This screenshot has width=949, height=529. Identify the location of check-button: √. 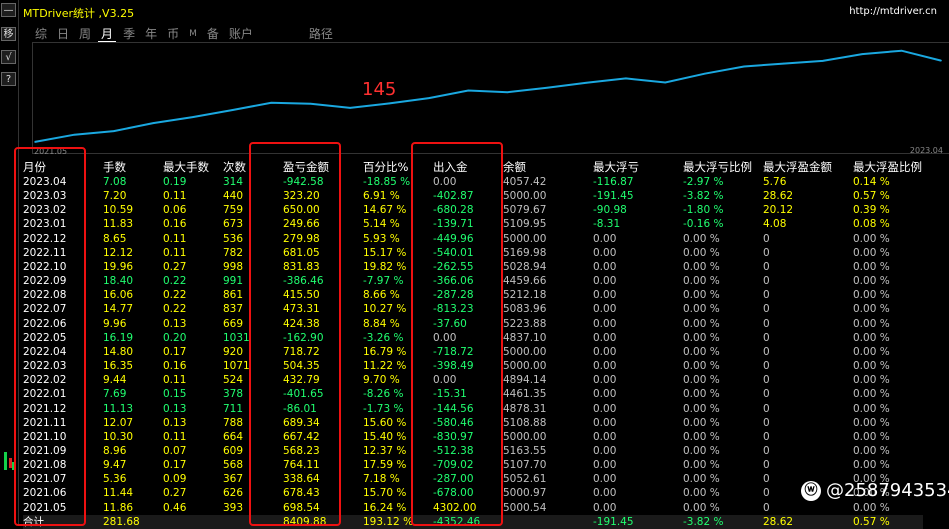
(8, 57).